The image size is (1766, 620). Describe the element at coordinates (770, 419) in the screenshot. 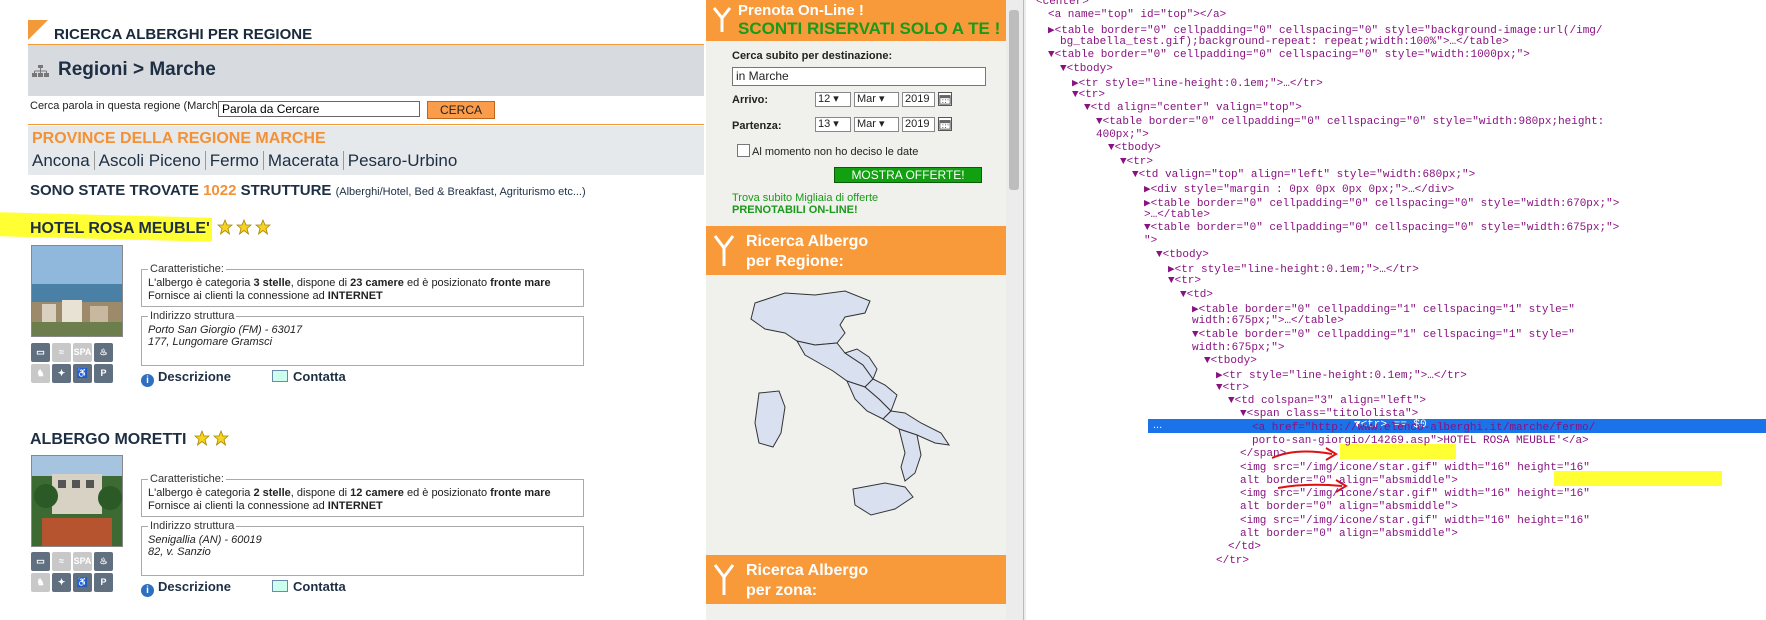

I see `map-region-sardinia` at that location.